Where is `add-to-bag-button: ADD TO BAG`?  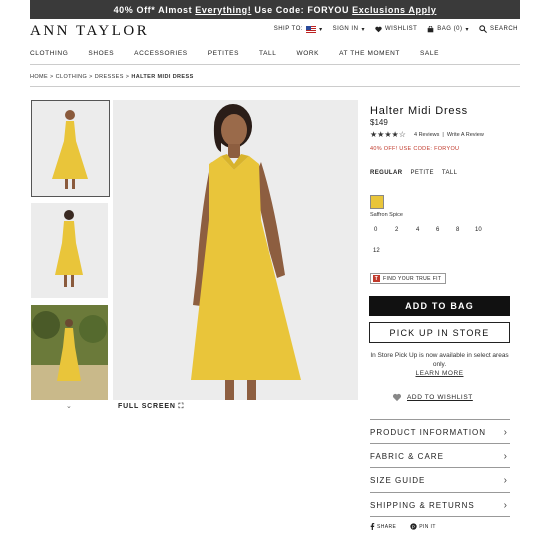
add-to-bag-button: ADD TO BAG is located at coordinates (439, 306).